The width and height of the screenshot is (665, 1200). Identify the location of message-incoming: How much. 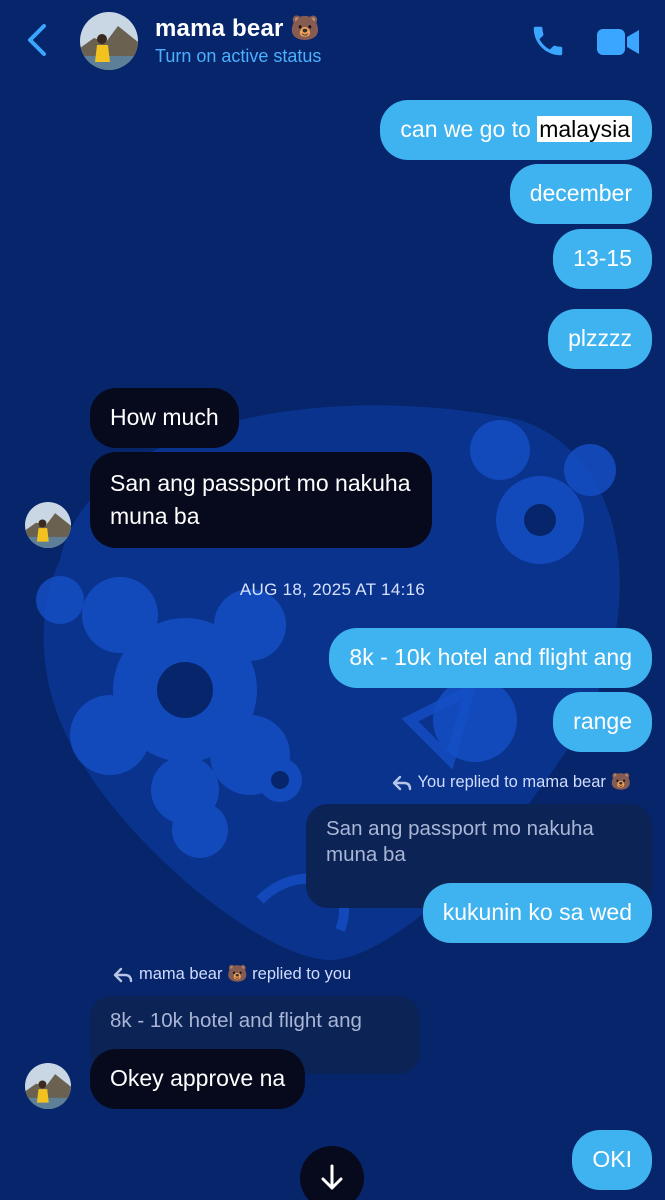
(164, 418).